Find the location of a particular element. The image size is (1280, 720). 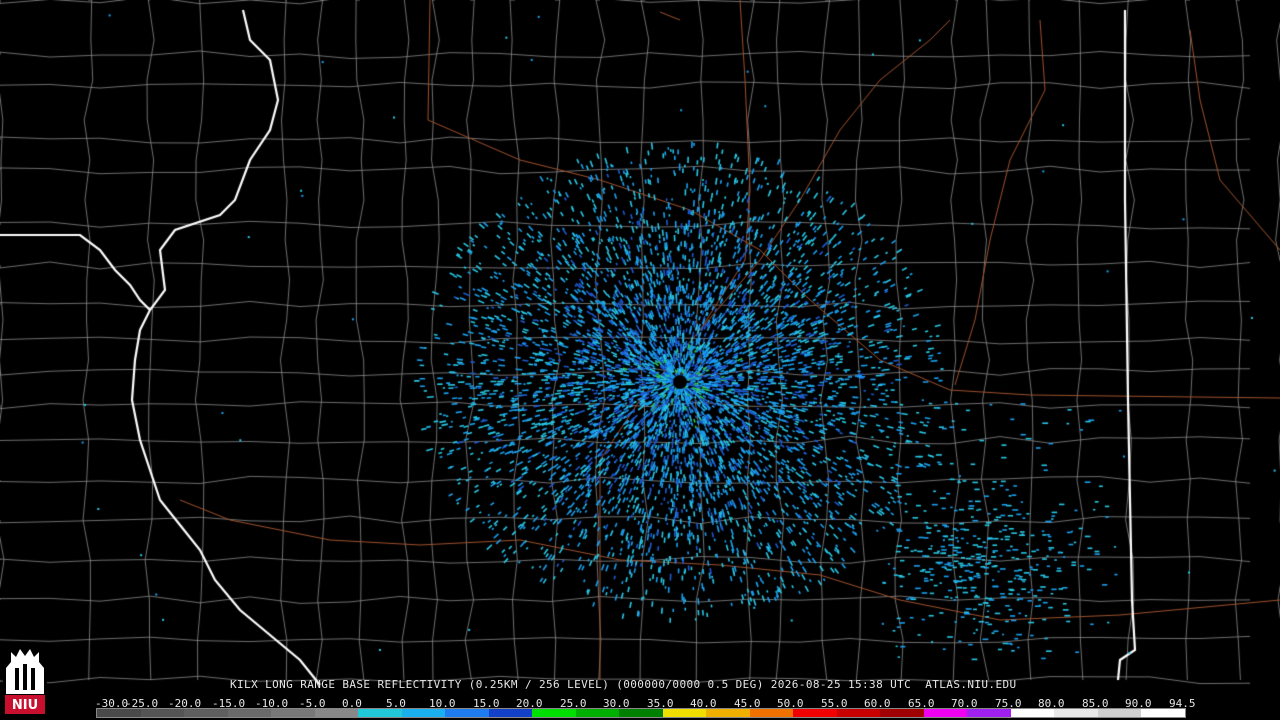

niu-logo: NIU is located at coordinates (25, 681).